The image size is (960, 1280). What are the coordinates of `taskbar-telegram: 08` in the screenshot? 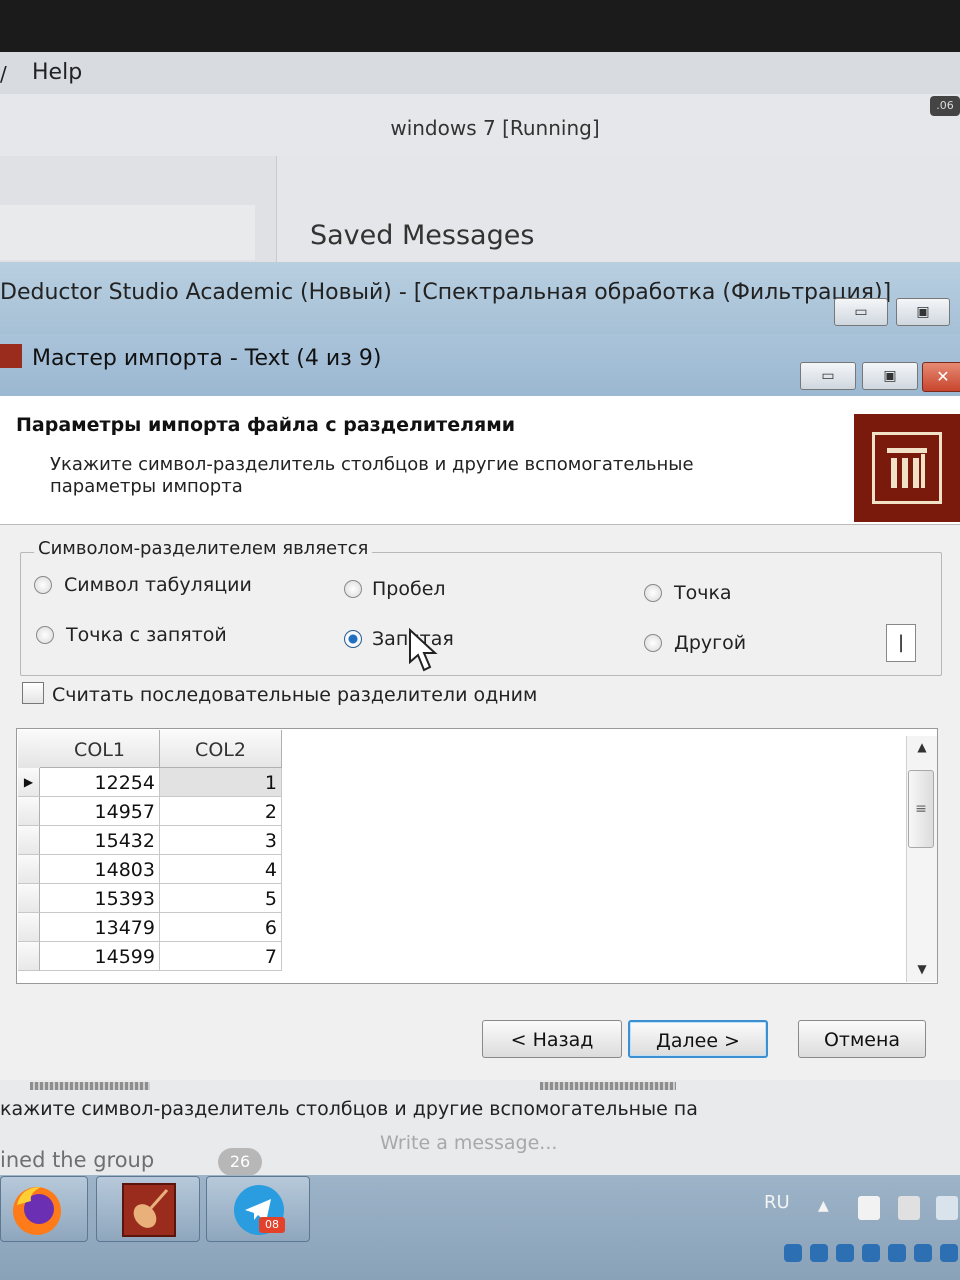 It's located at (258, 1209).